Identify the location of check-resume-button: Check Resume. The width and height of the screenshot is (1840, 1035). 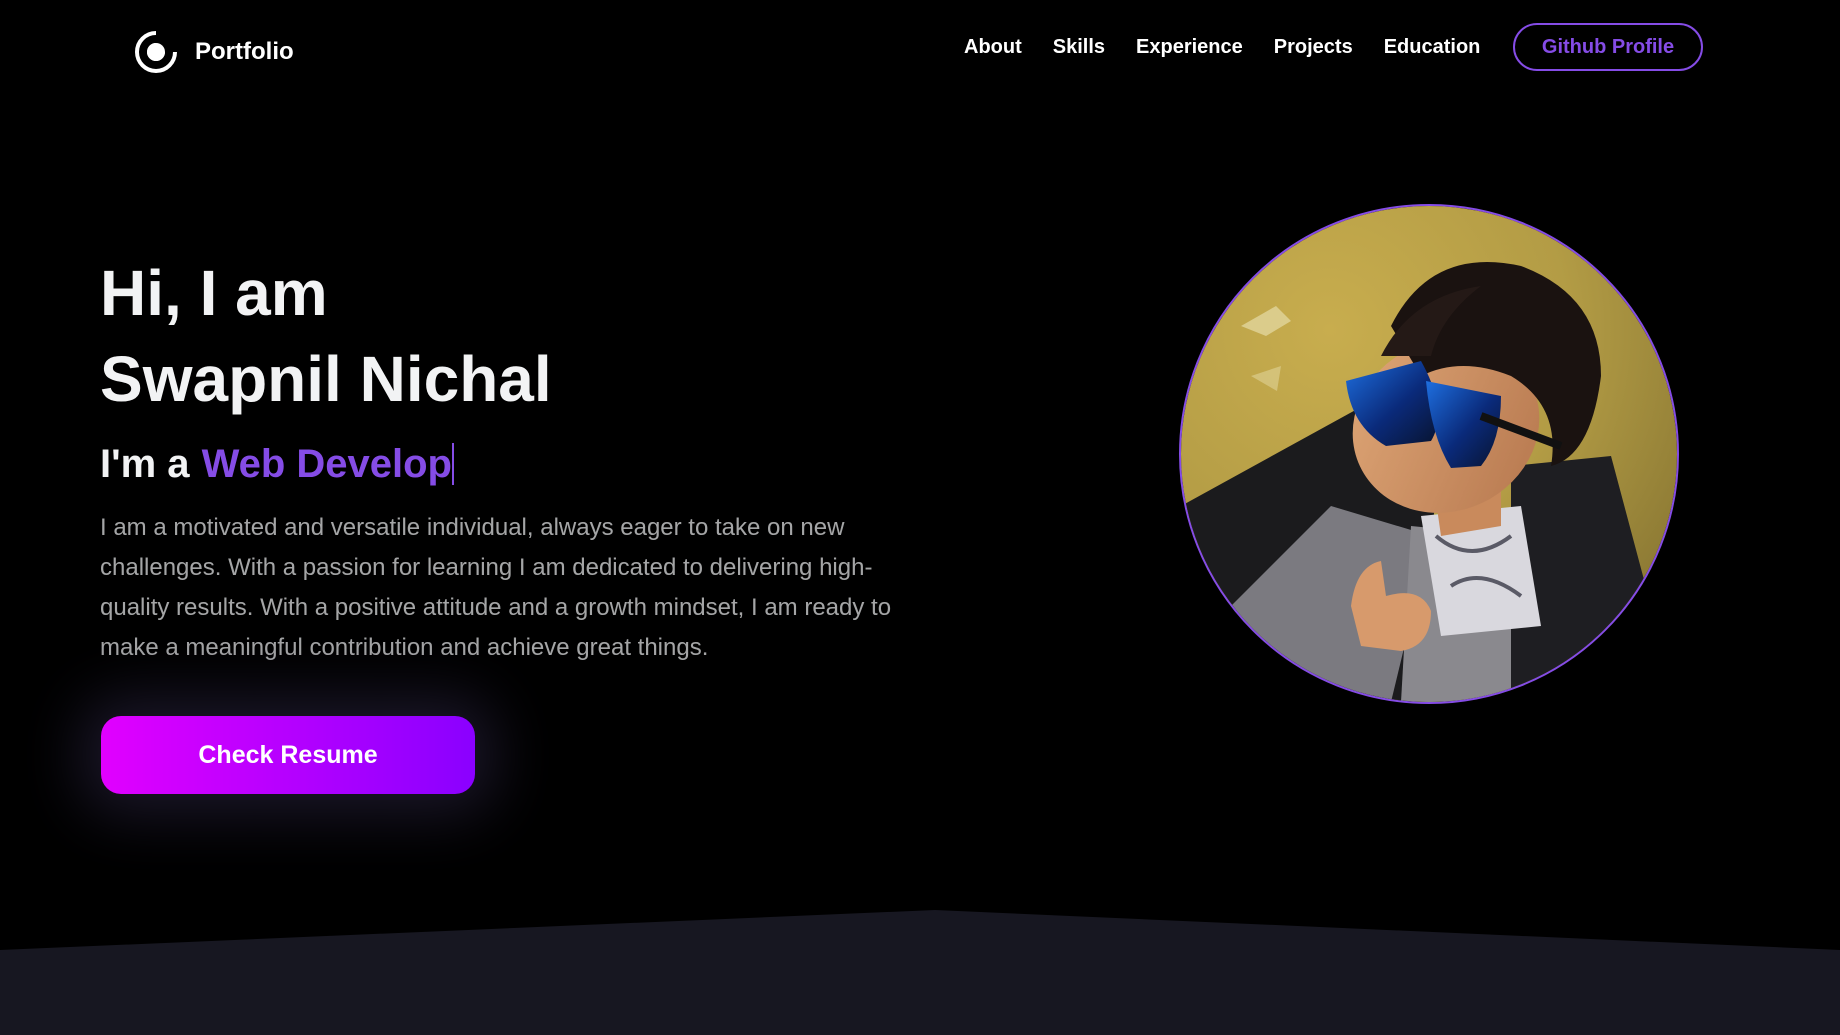
(288, 755).